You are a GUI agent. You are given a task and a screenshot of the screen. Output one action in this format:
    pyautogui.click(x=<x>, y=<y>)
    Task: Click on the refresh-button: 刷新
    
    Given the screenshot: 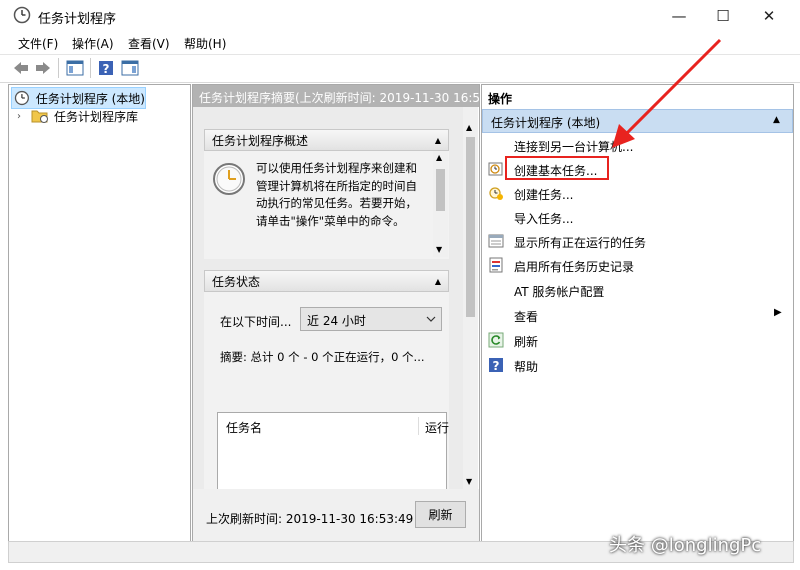 What is the action you would take?
    pyautogui.click(x=440, y=514)
    